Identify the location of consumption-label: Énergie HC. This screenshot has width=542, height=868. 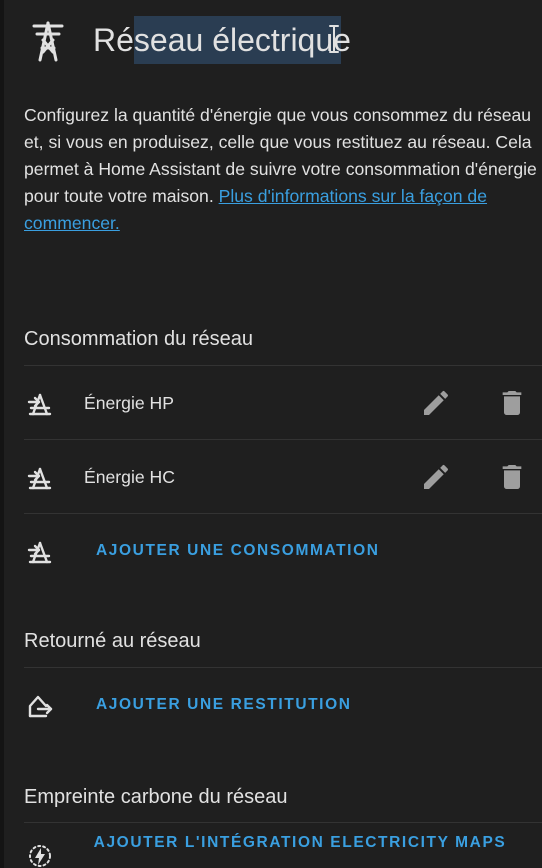
(129, 477).